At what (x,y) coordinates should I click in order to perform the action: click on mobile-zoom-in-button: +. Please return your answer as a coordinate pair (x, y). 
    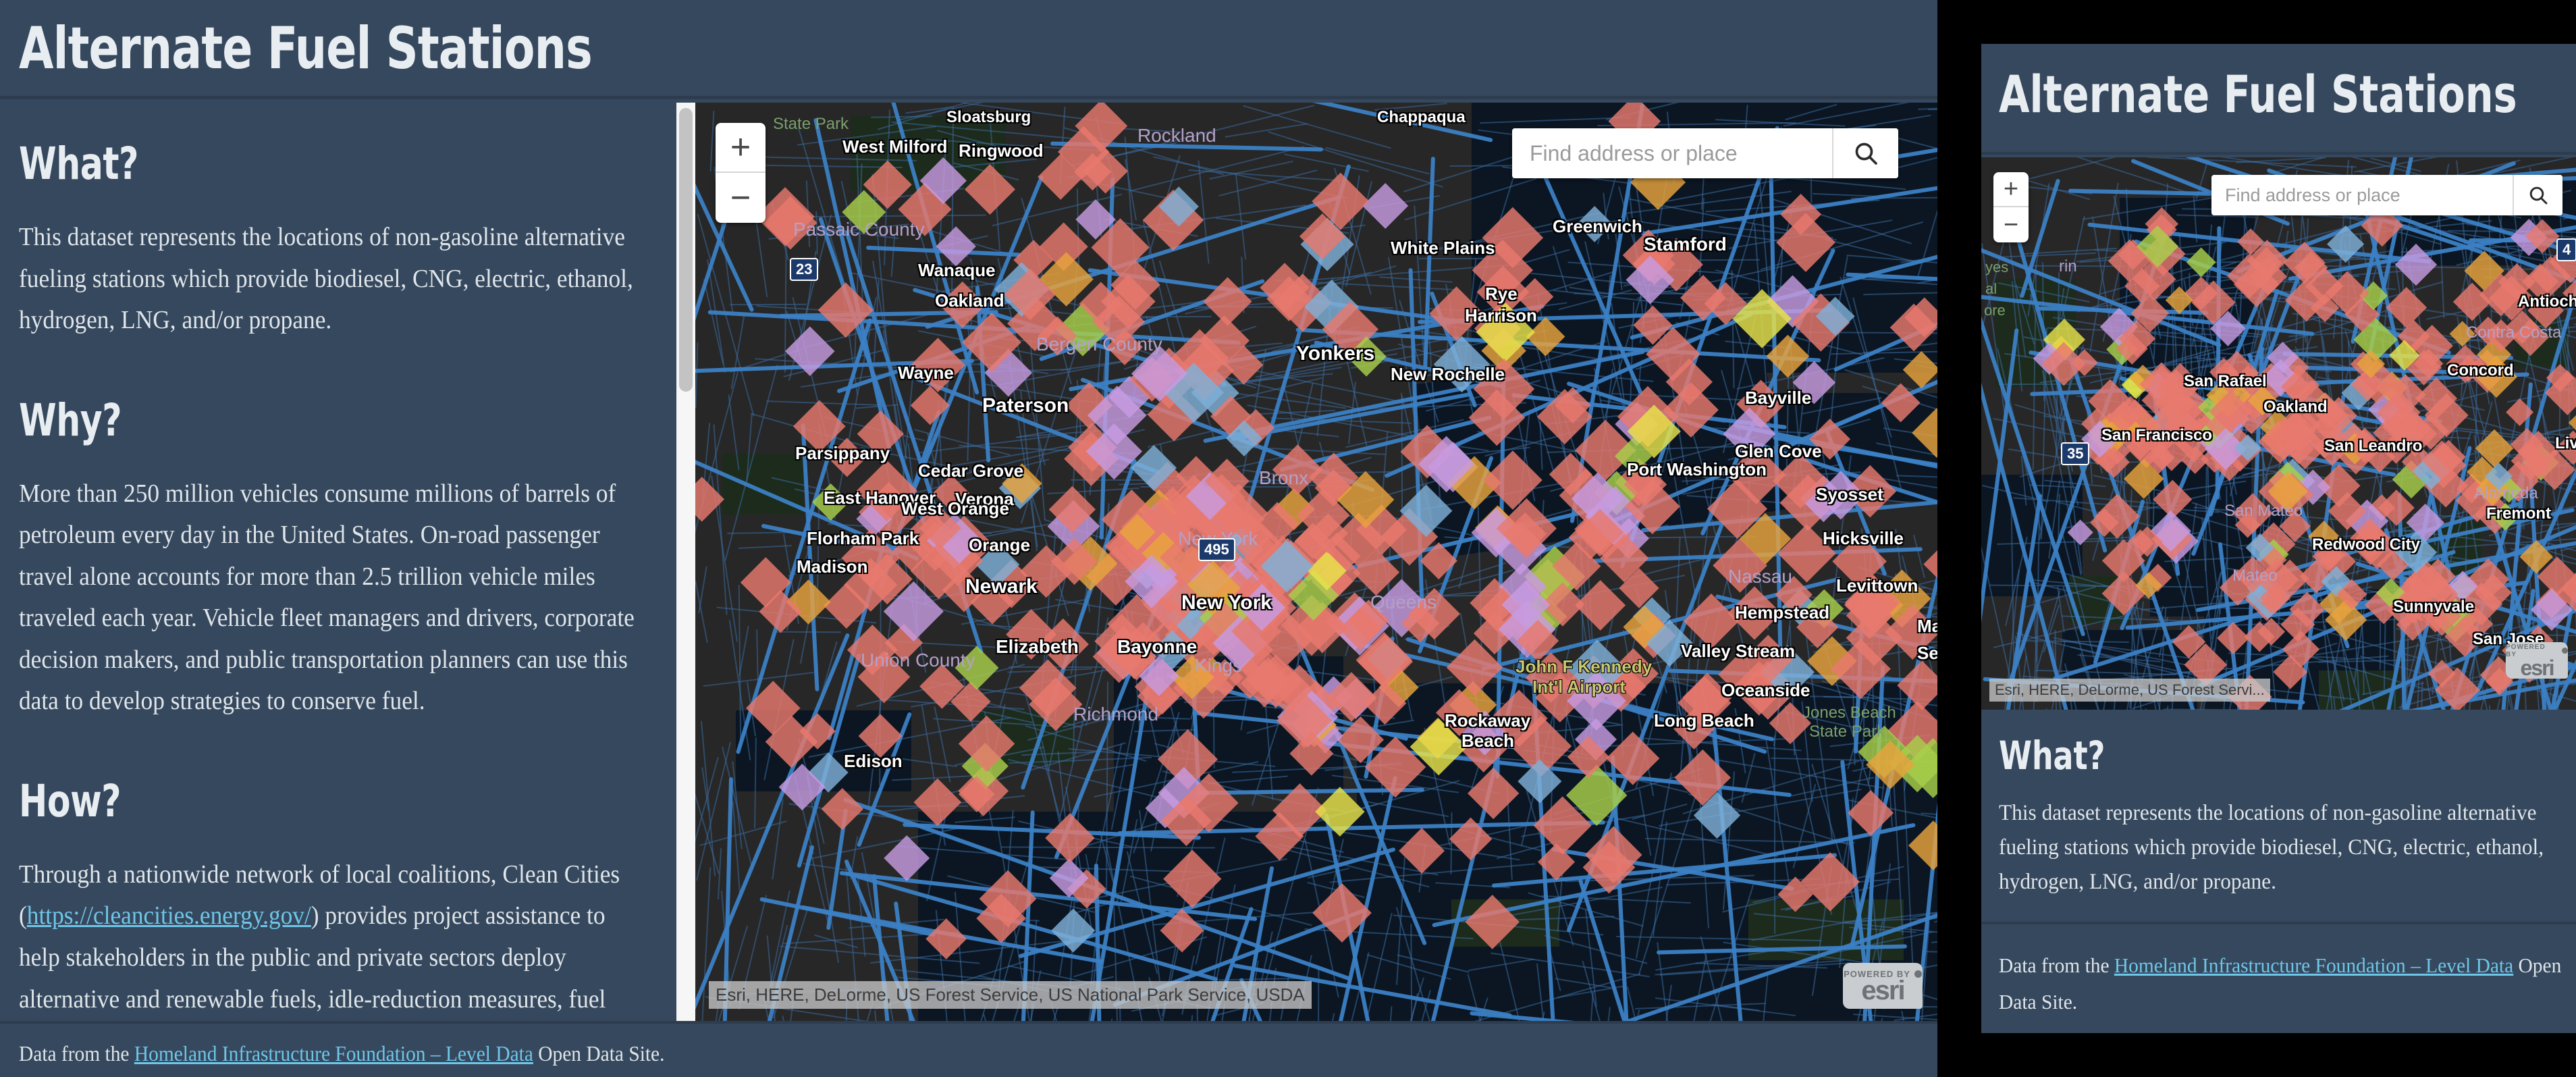
    Looking at the image, I should click on (2011, 189).